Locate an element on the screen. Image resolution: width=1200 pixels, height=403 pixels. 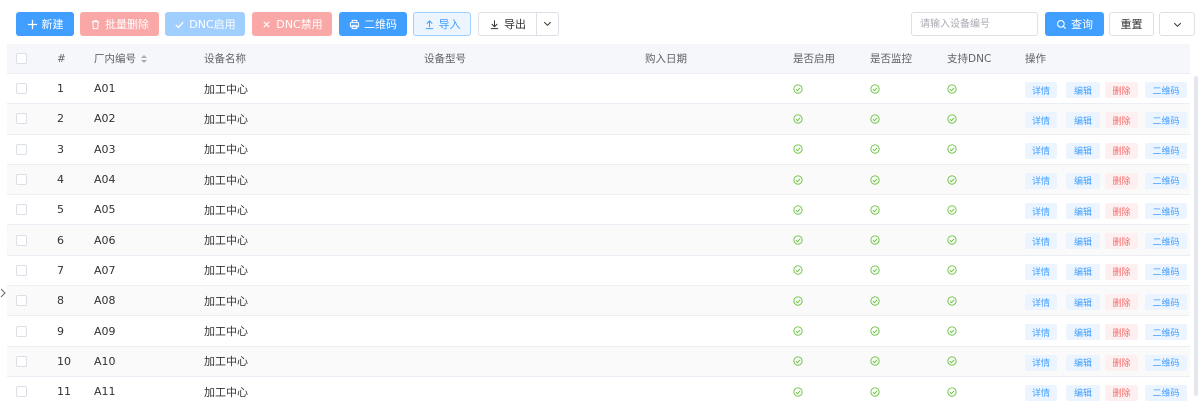
new-button: 新建 is located at coordinates (45, 24).